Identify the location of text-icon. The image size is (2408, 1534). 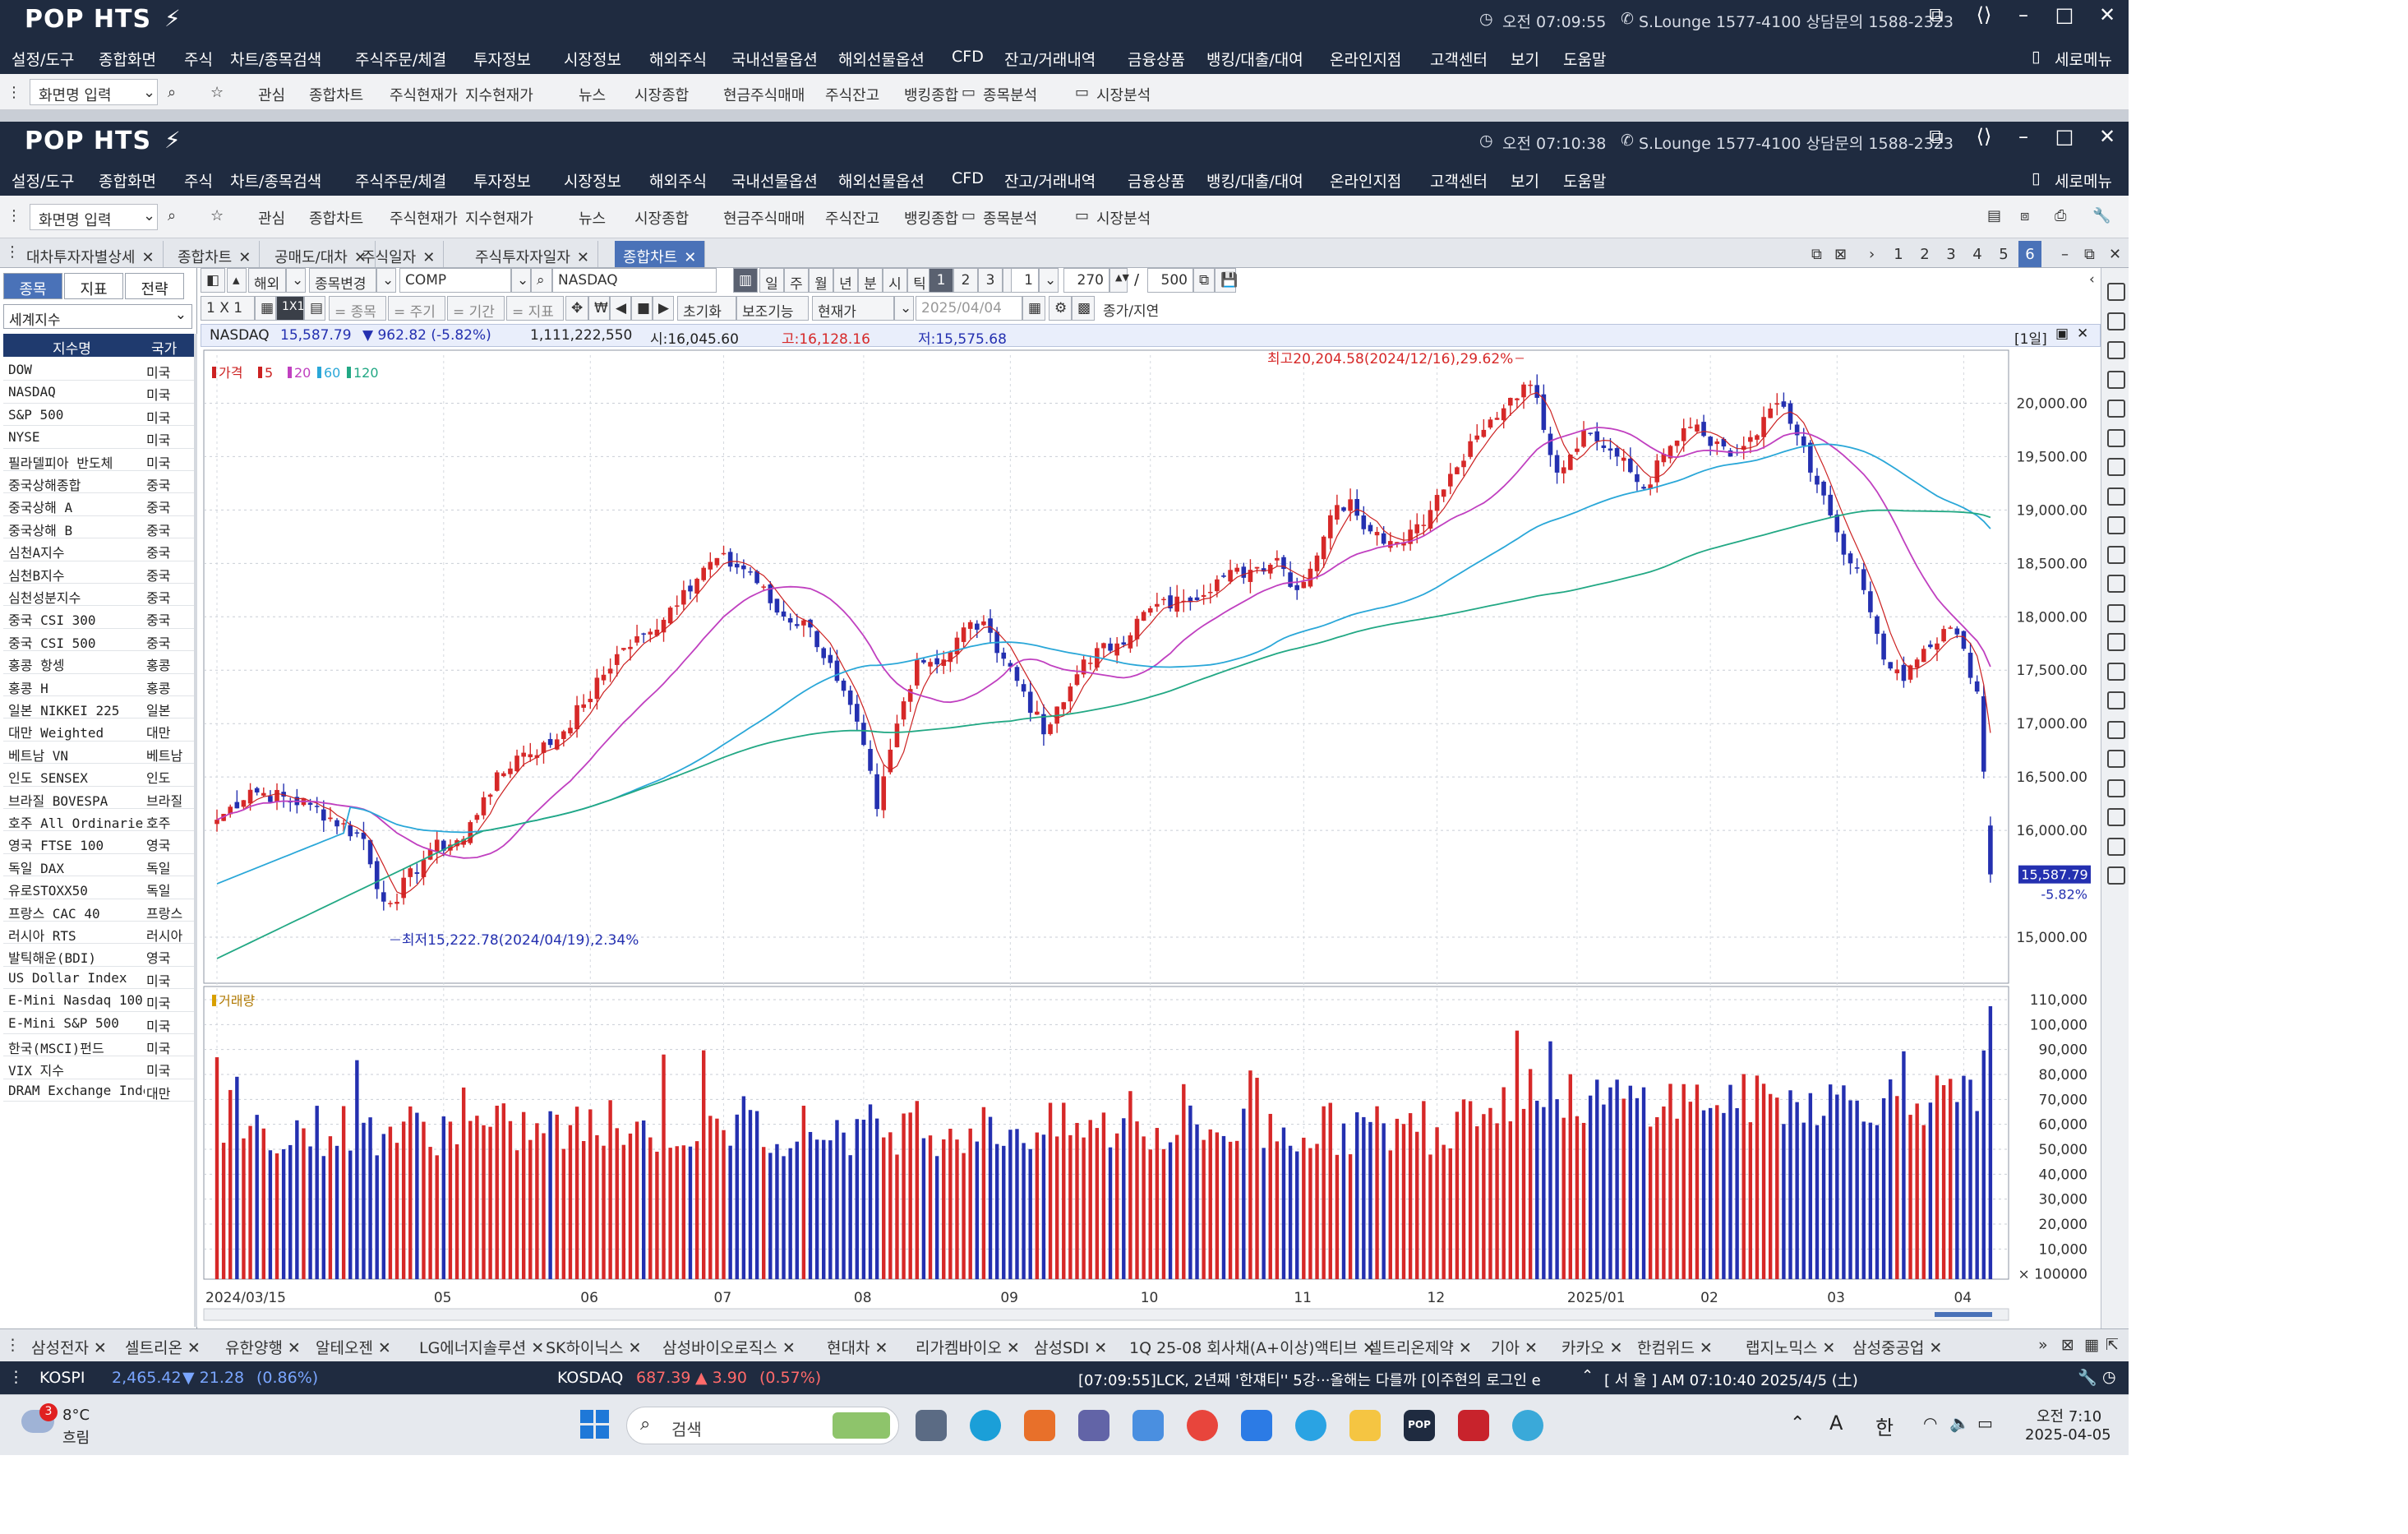
(2116, 321).